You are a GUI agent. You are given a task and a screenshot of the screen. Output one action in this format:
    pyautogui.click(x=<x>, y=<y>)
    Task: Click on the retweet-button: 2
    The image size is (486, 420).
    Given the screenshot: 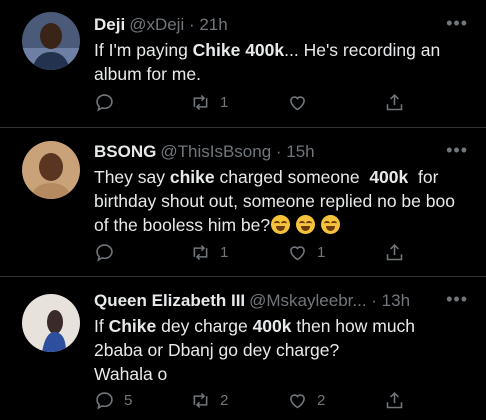 What is the action you would take?
    pyautogui.click(x=209, y=400)
    